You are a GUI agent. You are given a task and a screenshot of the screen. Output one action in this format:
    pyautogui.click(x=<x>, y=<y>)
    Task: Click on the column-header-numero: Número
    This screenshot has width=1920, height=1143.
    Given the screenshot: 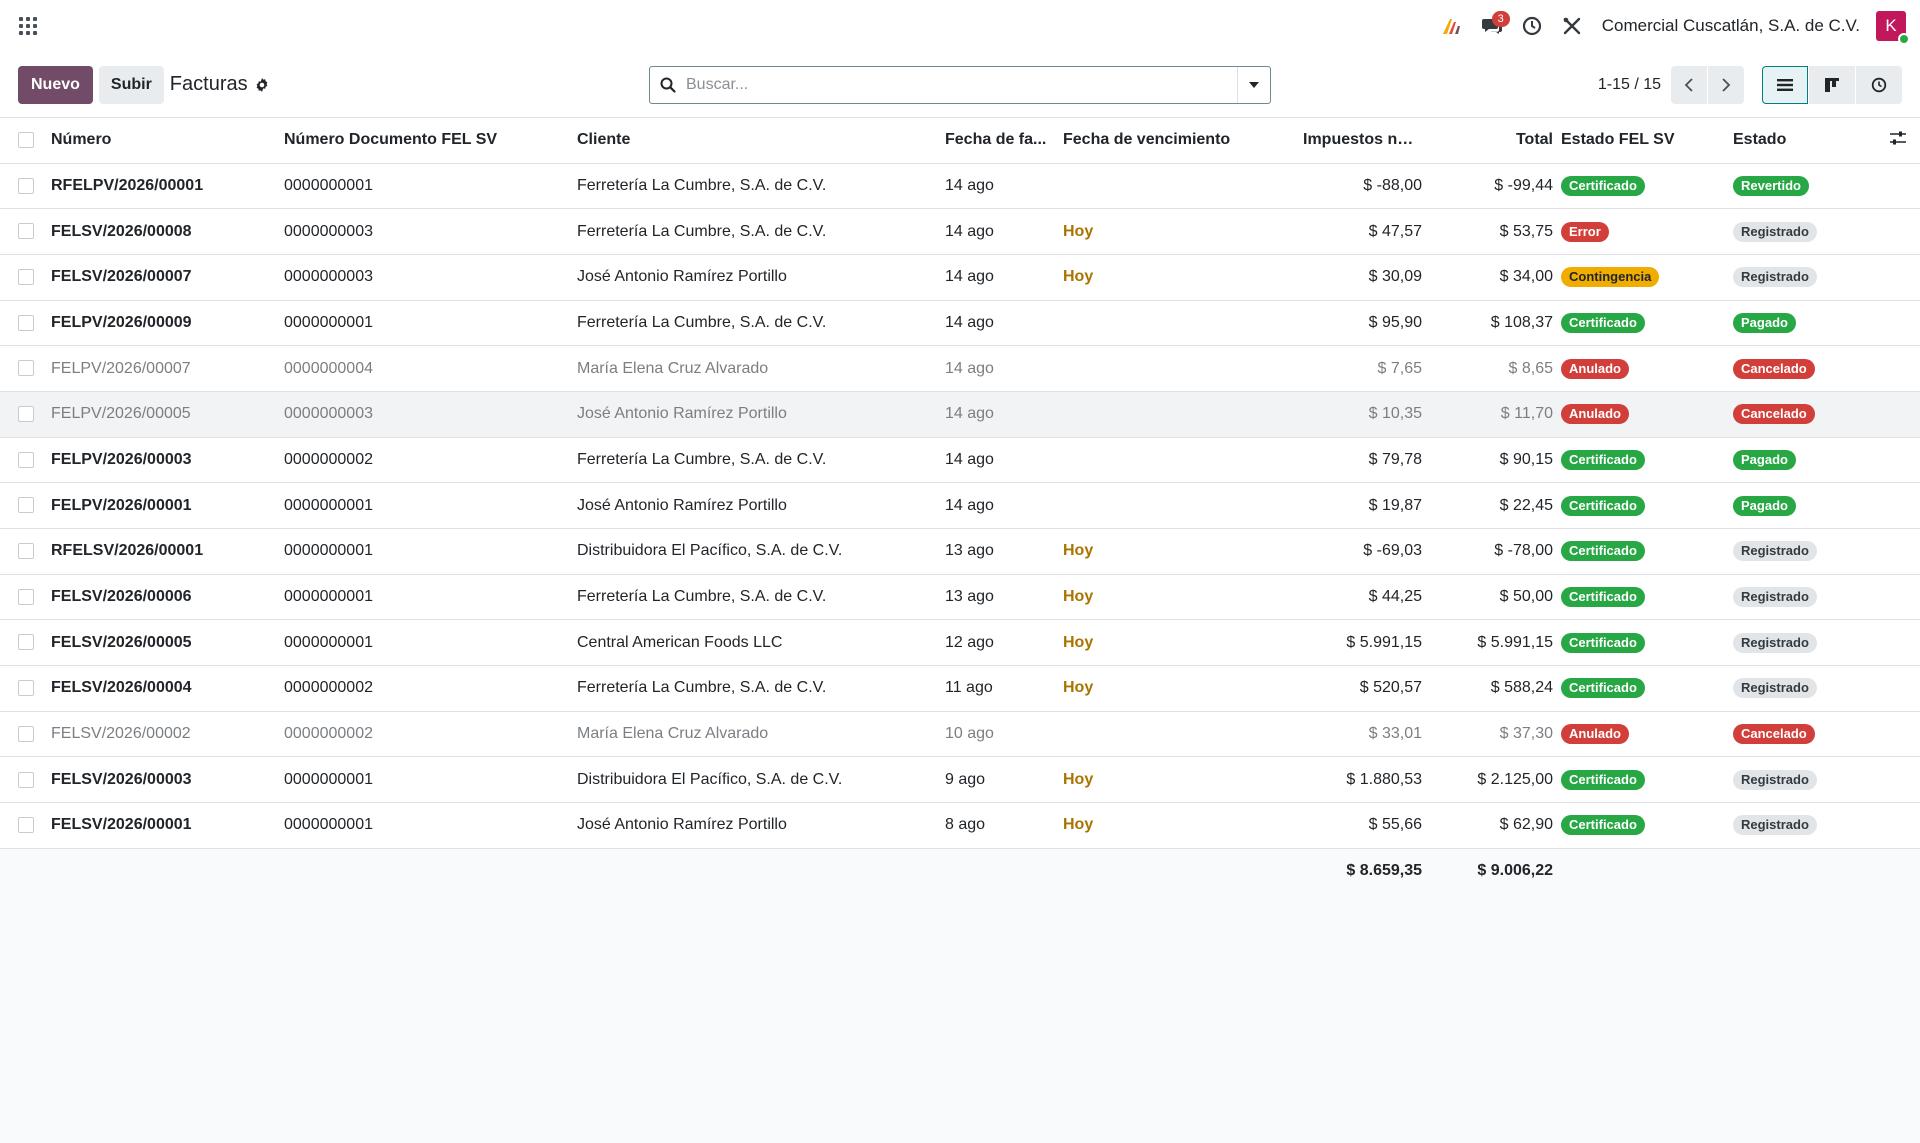 What is the action you would take?
    pyautogui.click(x=163, y=141)
    